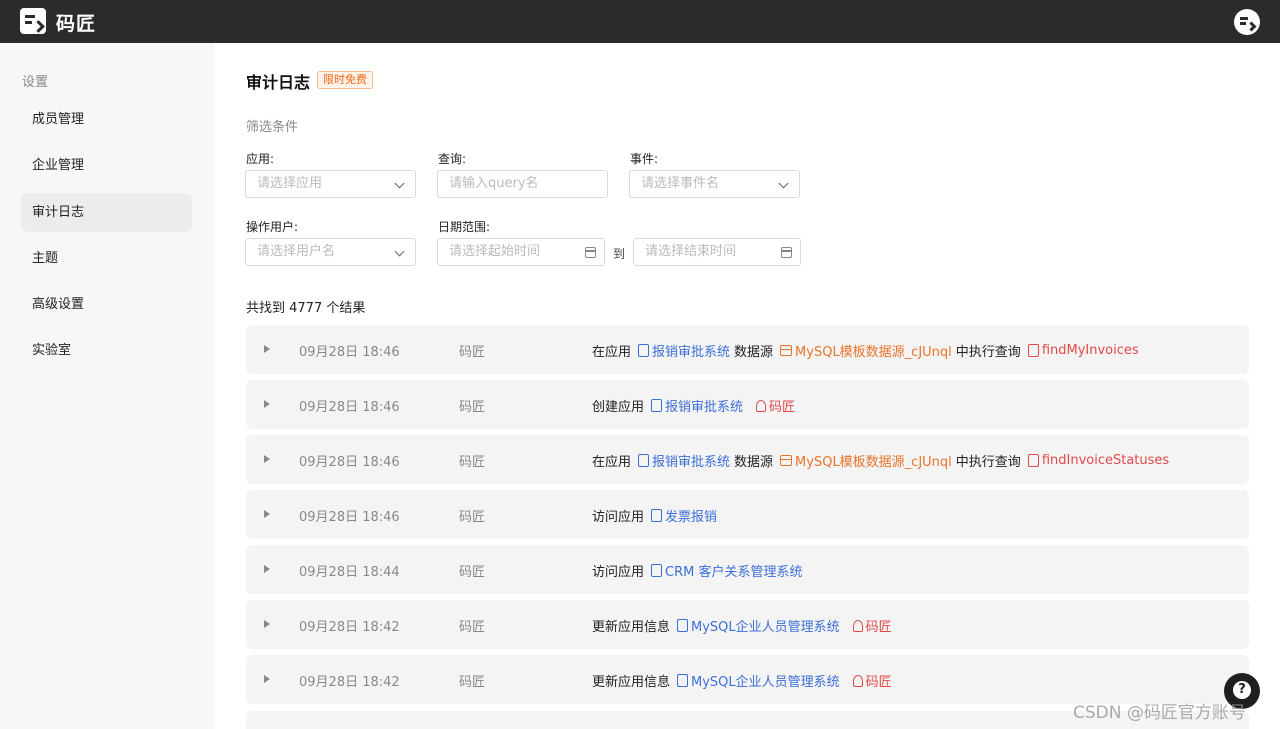  I want to click on logo-icon, so click(33, 21).